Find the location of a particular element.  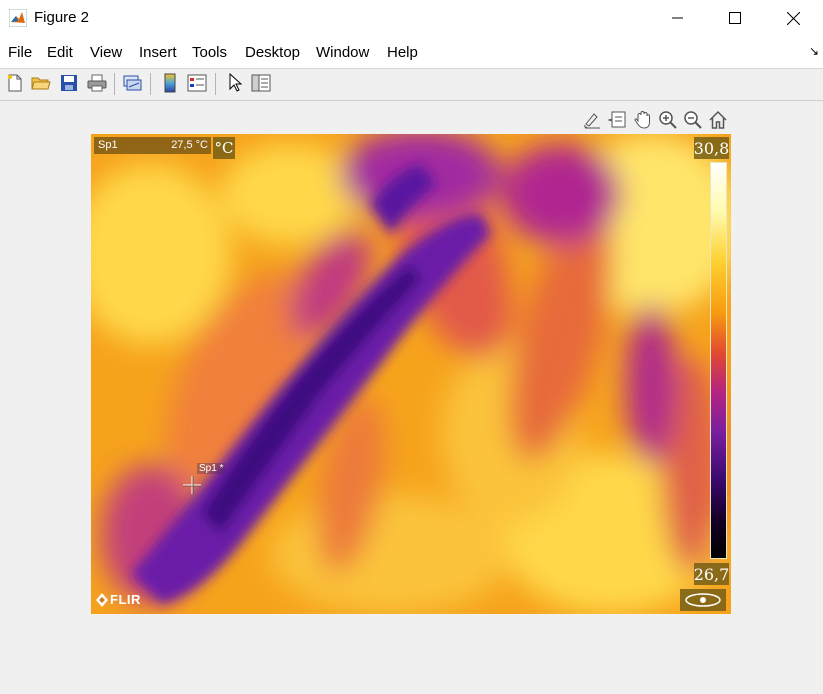

matlab-logo-icon is located at coordinates (18, 18).